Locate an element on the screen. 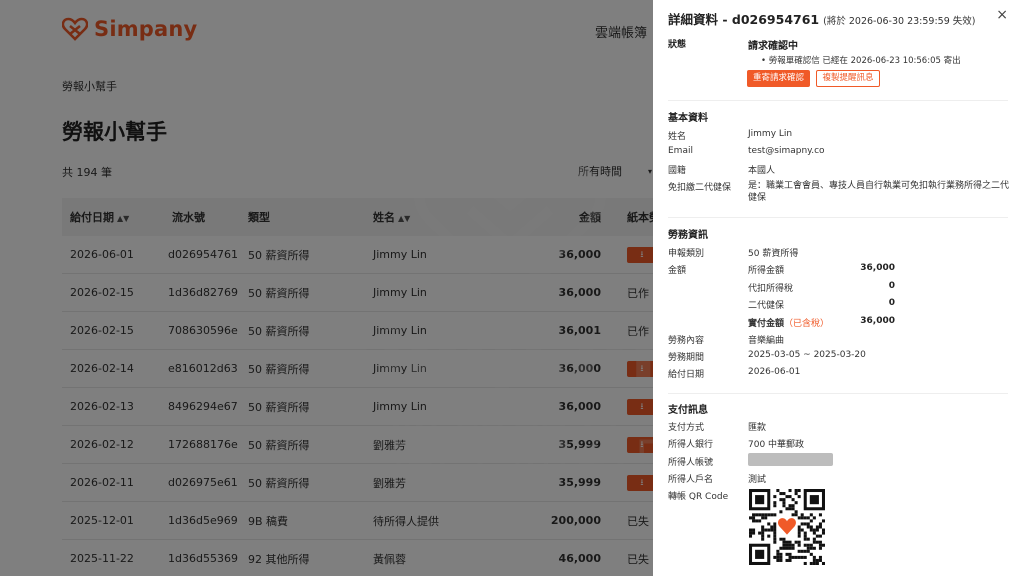 The width and height of the screenshot is (1024, 576). nhi-exempt-label: 免扣繳二代健保 is located at coordinates (700, 188).